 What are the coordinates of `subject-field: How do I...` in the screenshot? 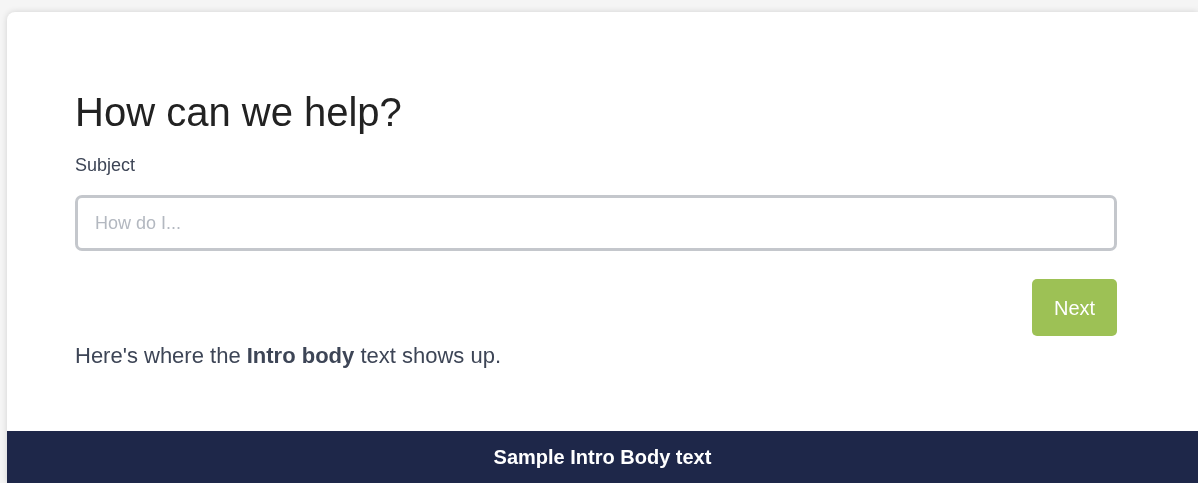 It's located at (596, 223).